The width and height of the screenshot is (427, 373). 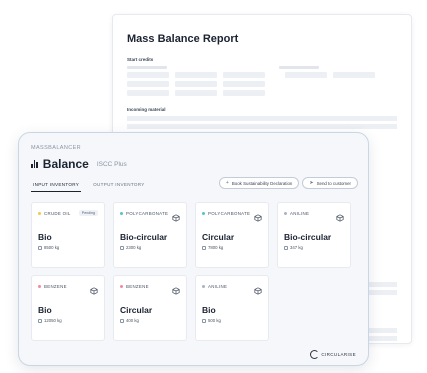 I want to click on quantity-row: 12050 kg, so click(x=68, y=320).